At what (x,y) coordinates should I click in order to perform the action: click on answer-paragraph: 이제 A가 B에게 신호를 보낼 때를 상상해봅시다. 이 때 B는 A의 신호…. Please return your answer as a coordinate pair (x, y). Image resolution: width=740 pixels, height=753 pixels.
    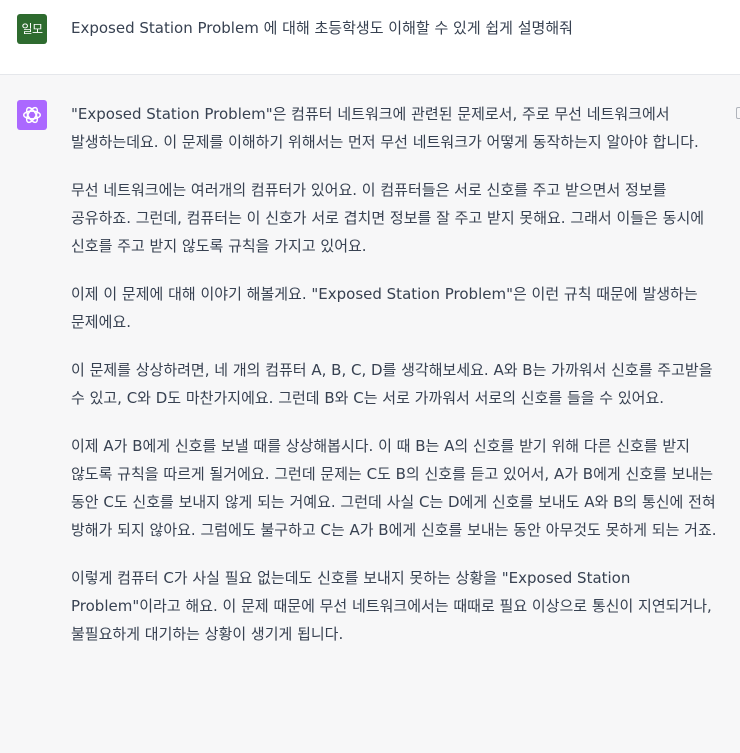
    Looking at the image, I should click on (394, 488).